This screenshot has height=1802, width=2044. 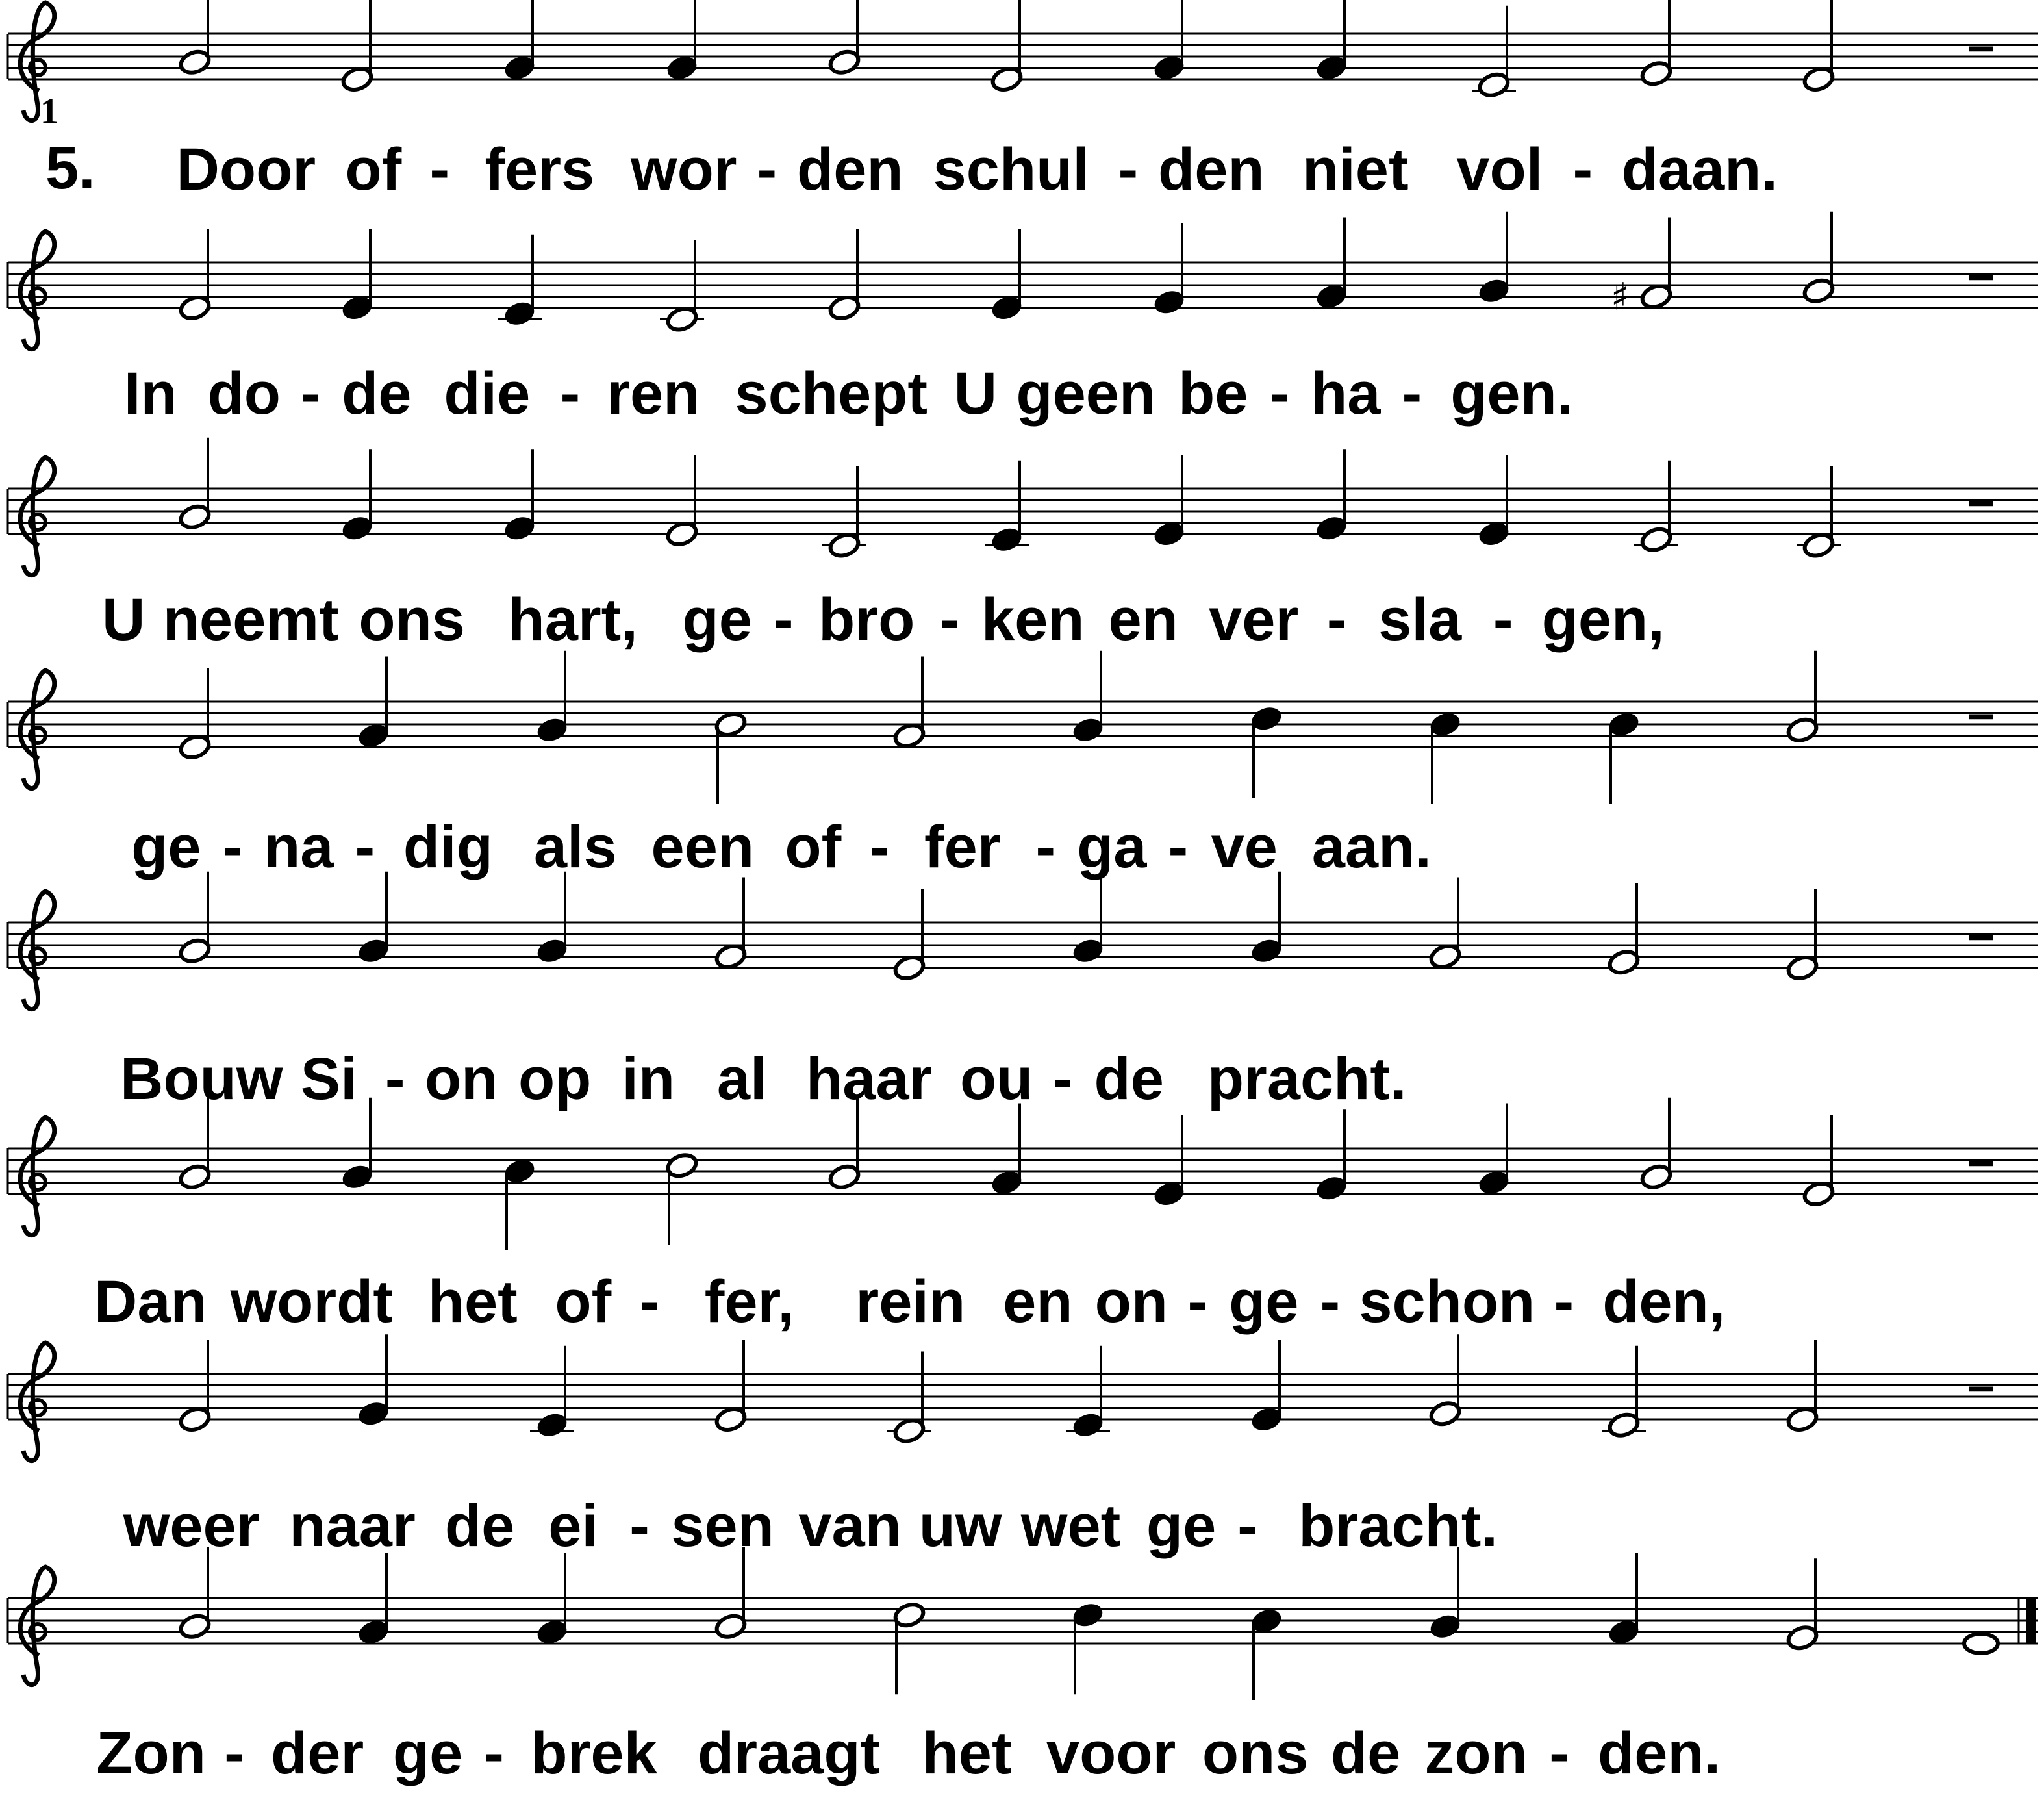 I want to click on lyric-syllable: ei, so click(x=573, y=1526).